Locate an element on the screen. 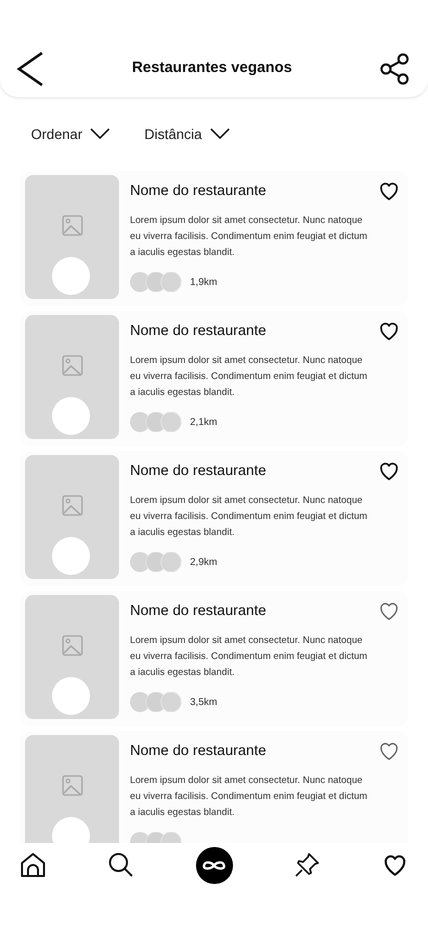  share-button is located at coordinates (395, 68).